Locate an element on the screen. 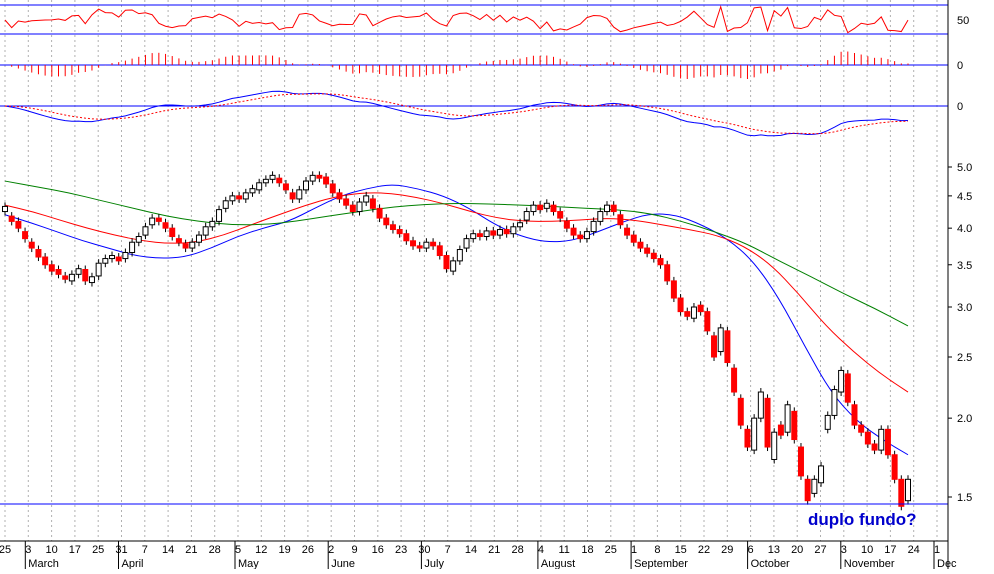 The image size is (994, 574). month-label: August is located at coordinates (558, 563).